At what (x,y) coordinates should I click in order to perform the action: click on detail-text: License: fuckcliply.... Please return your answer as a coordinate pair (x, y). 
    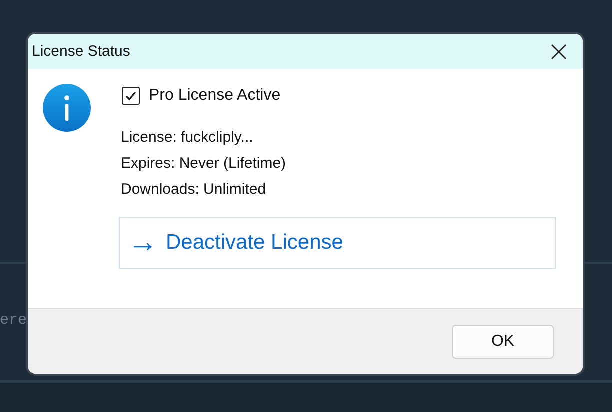
    Looking at the image, I should click on (187, 138).